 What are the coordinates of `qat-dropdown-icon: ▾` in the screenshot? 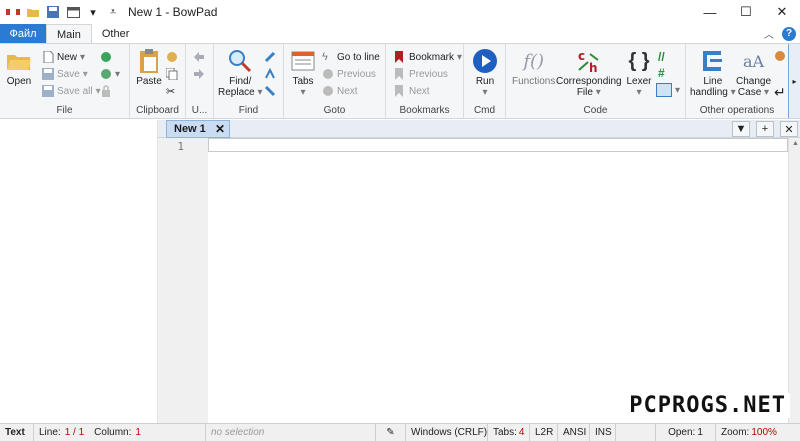 It's located at (93, 12).